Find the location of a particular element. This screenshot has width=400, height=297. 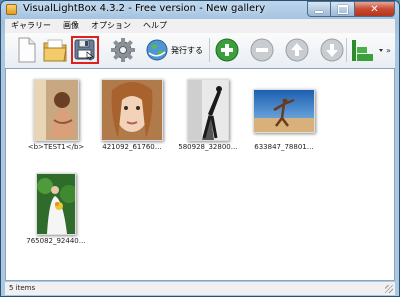

close-icon: ✕ is located at coordinates (374, 9).